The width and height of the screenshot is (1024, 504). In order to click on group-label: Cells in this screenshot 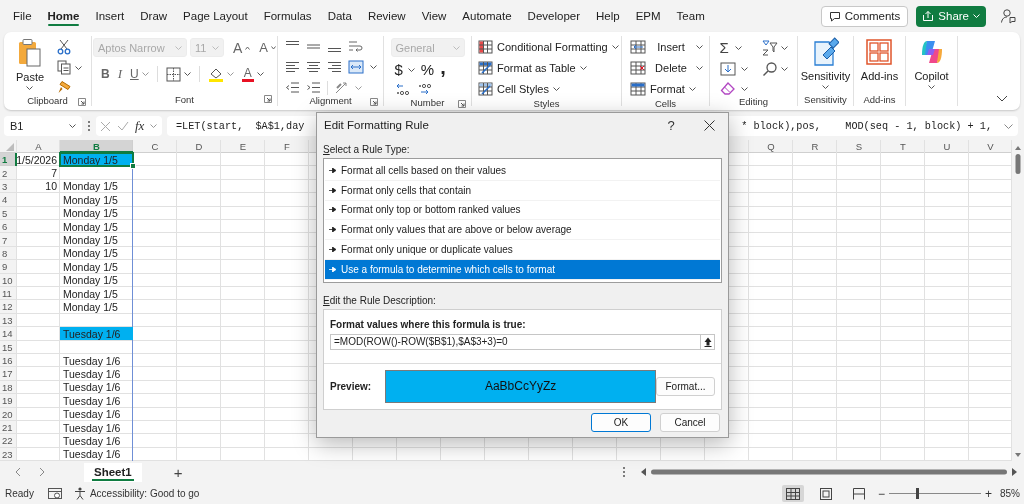, I will do `click(665, 103)`.